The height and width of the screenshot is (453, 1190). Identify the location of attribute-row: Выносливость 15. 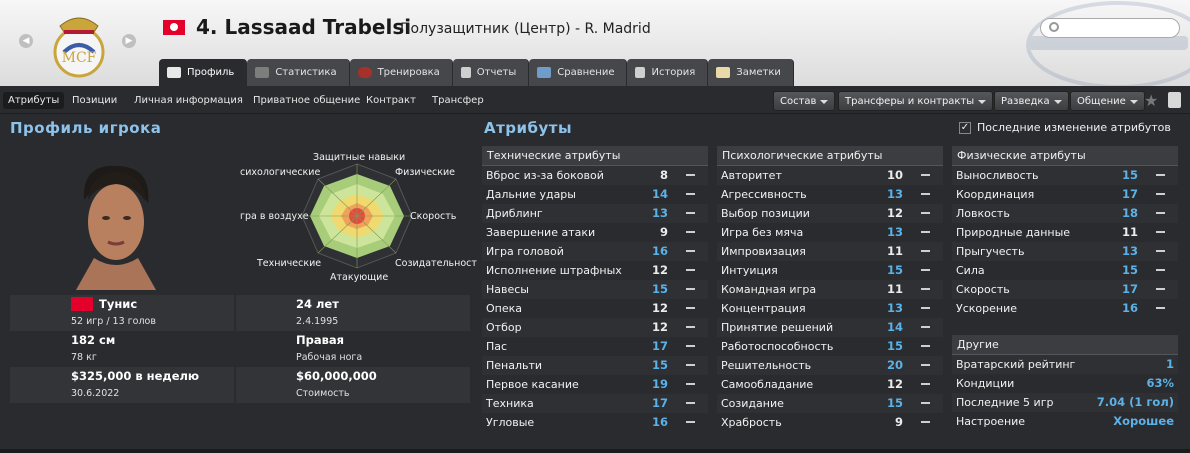
(1065, 175).